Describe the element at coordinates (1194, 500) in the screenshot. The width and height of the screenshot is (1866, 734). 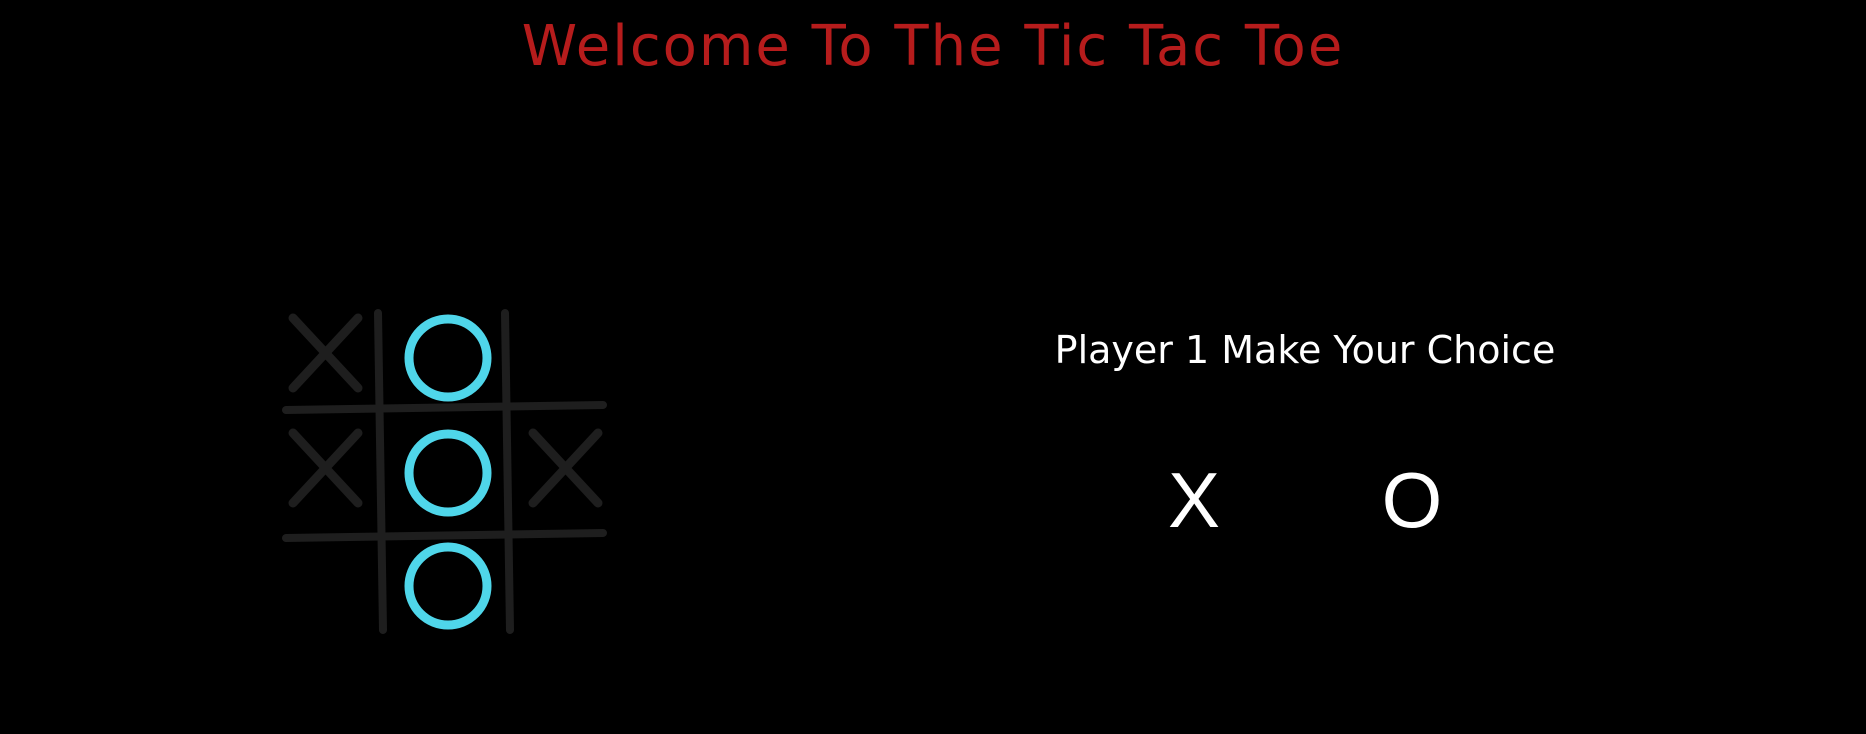
I see `choose-x-button: X` at that location.